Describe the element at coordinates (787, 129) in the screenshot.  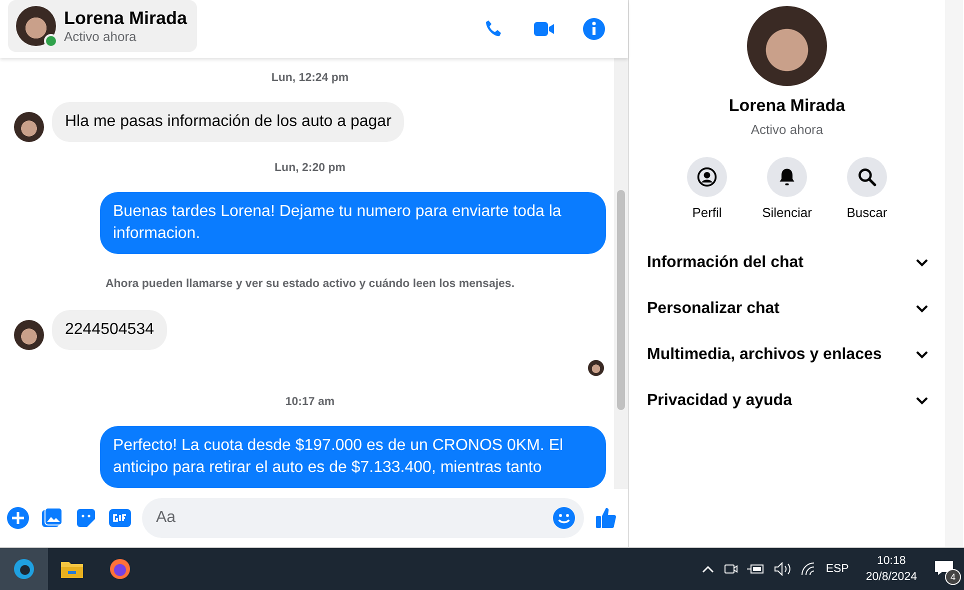
I see `profile-status: Activo ahora` at that location.